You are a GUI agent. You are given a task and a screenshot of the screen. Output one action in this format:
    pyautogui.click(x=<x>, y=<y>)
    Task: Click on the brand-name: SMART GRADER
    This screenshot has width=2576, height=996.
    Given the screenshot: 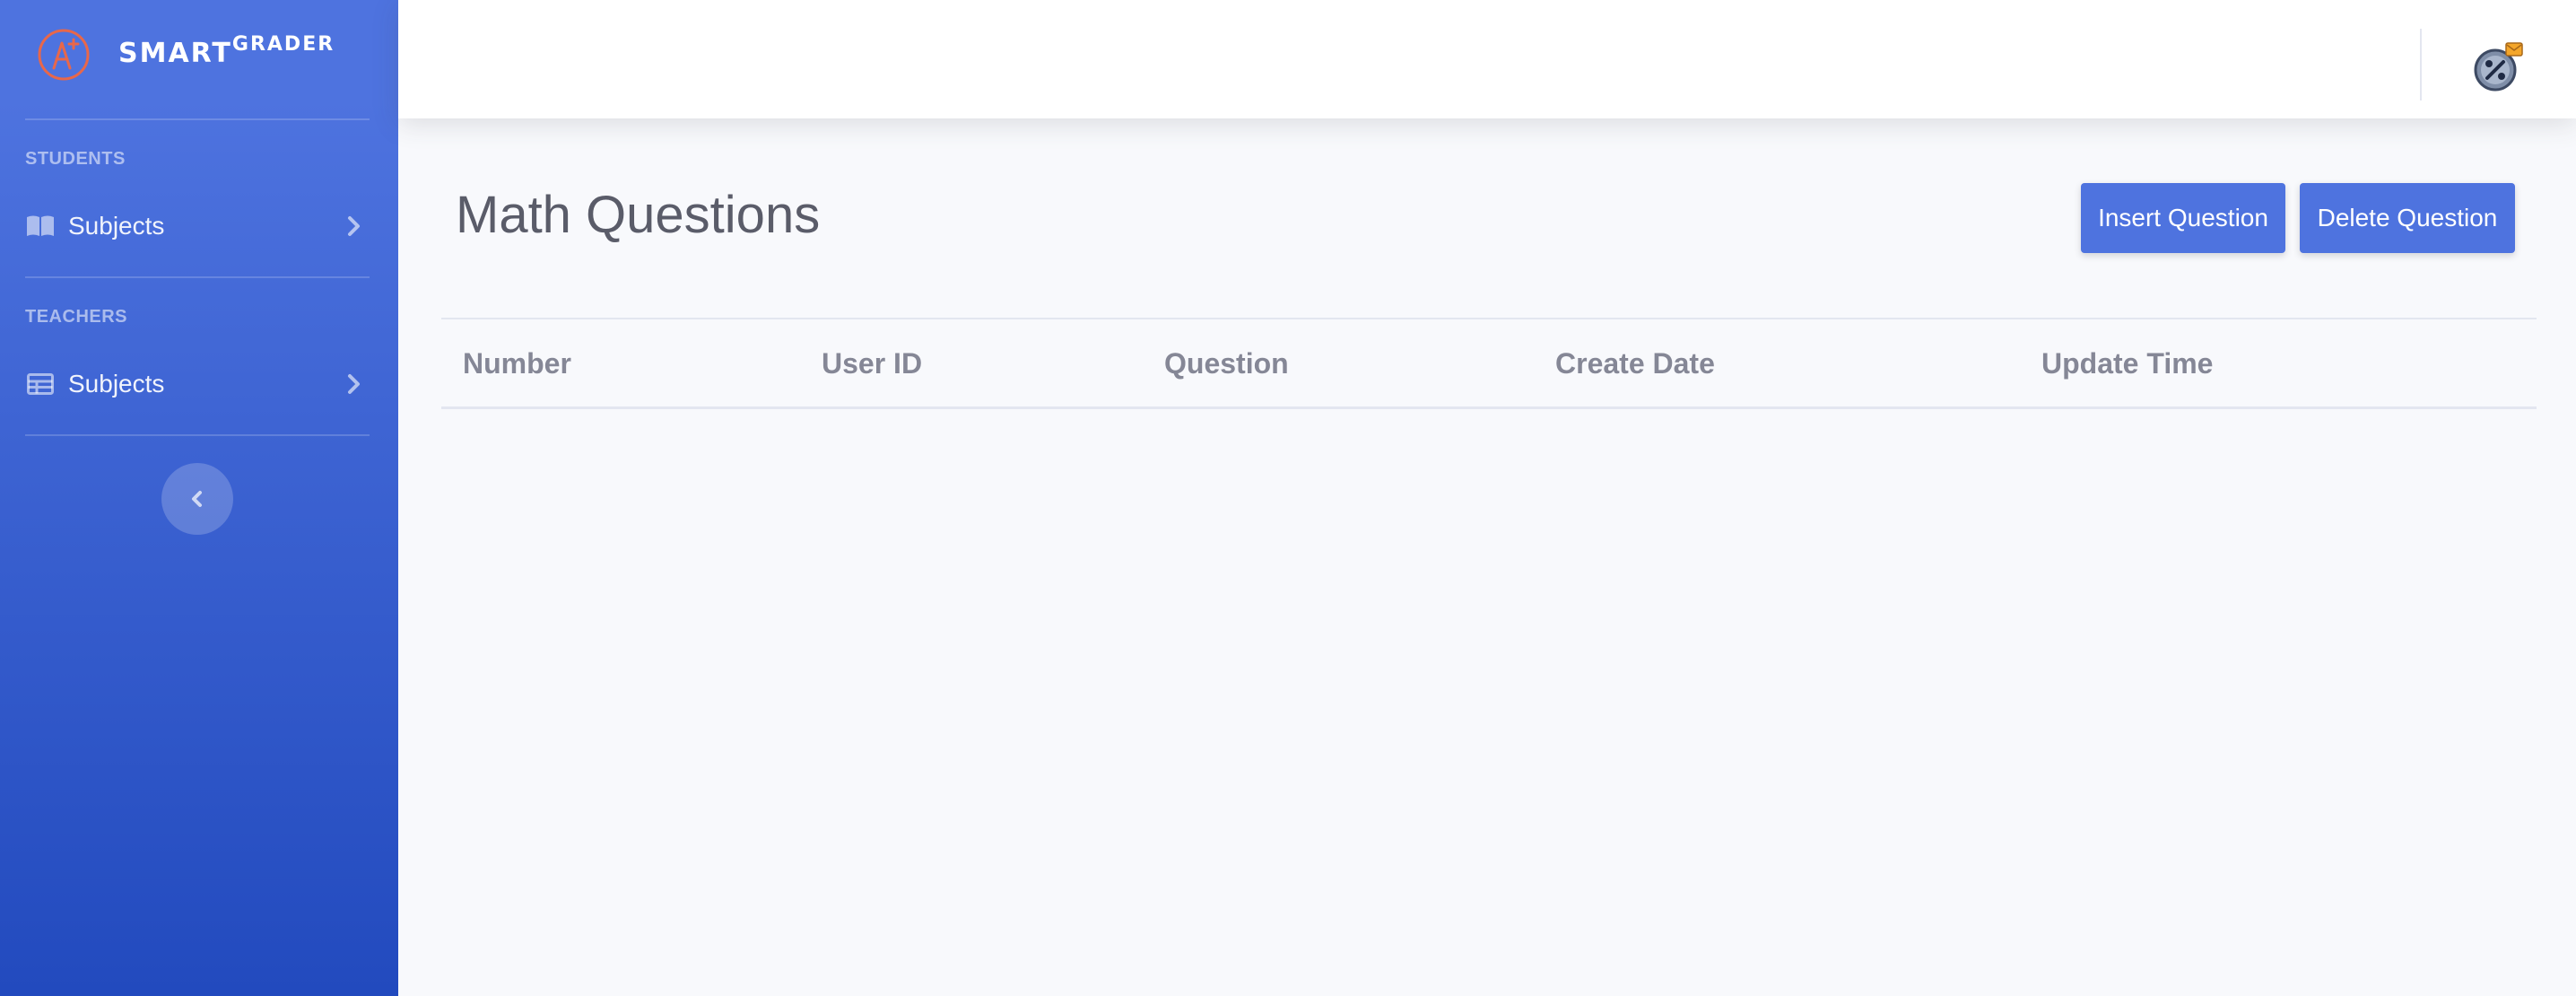 What is the action you would take?
    pyautogui.click(x=226, y=54)
    